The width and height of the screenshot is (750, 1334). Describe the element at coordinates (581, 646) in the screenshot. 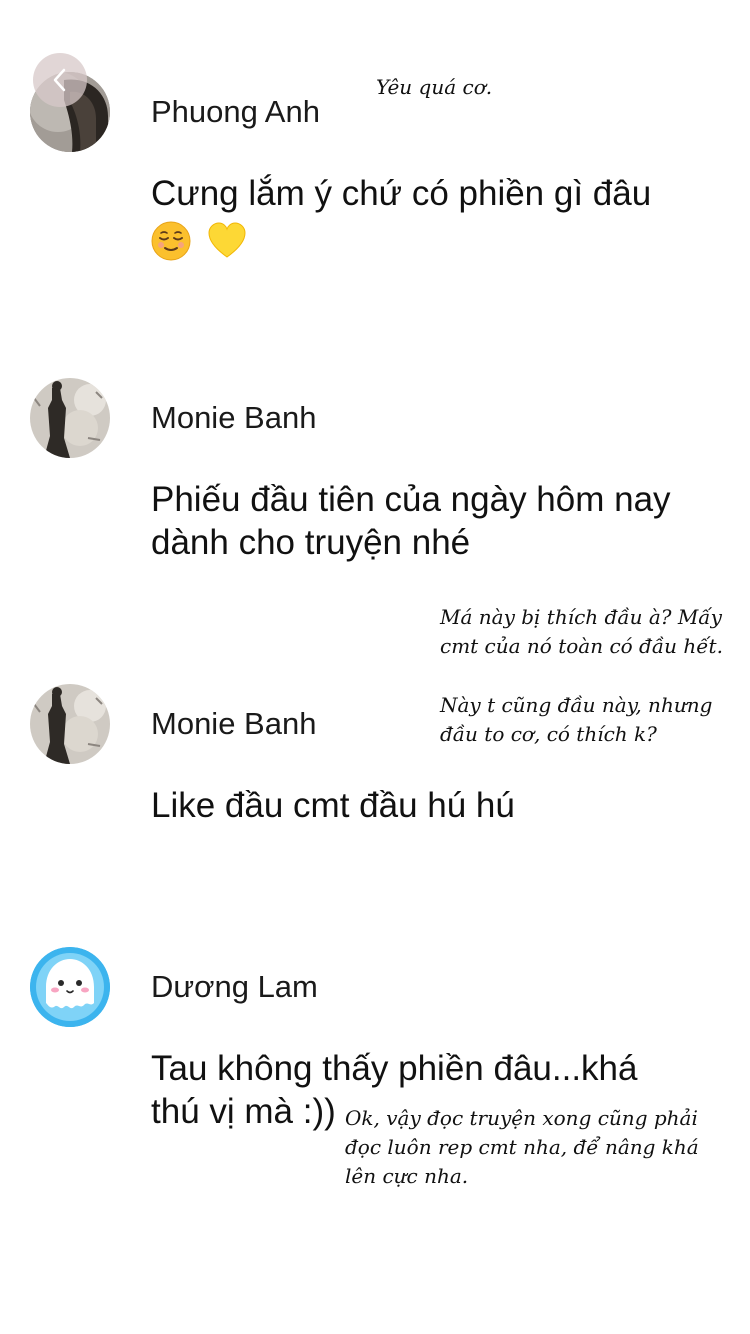

I see `note-line: cmt của nó toàn có đầu hết.` at that location.